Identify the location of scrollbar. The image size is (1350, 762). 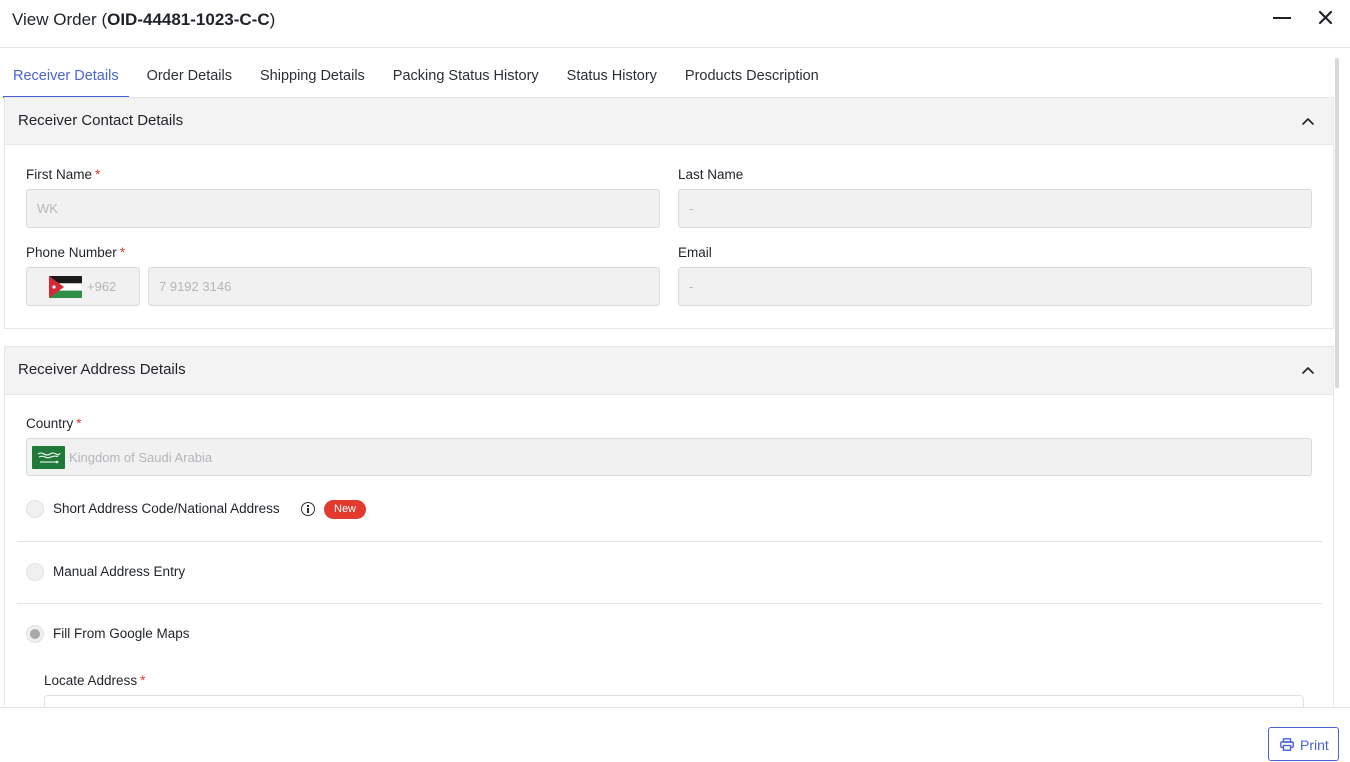
(1337, 223).